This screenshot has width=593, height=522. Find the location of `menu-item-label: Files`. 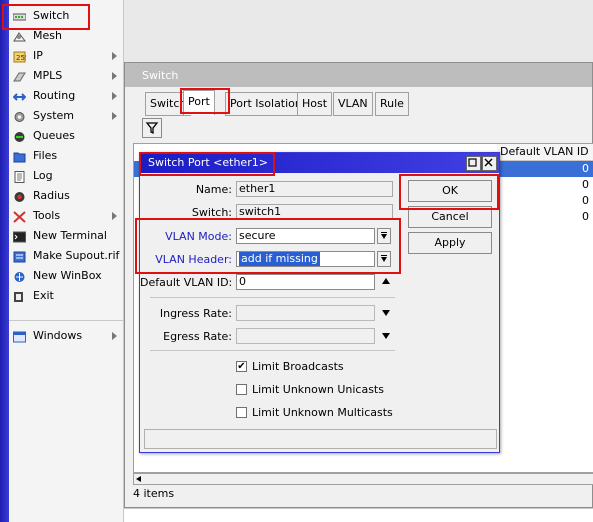

menu-item-label: Files is located at coordinates (45, 155).